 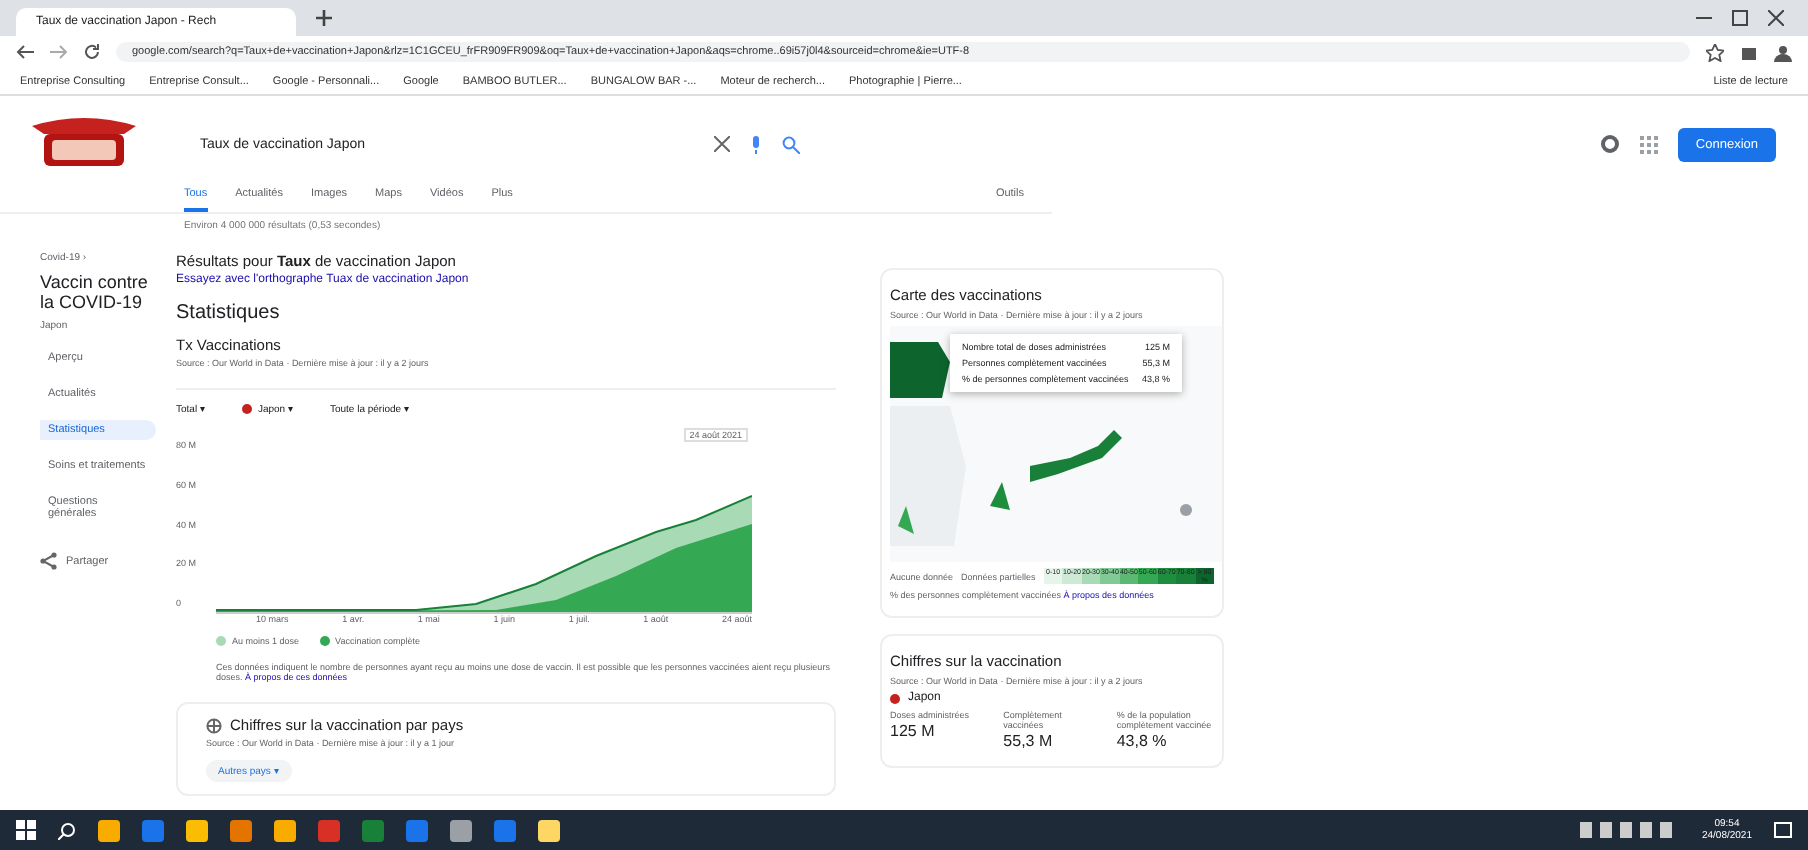 What do you see at coordinates (1776, 18) in the screenshot?
I see `close-icon` at bounding box center [1776, 18].